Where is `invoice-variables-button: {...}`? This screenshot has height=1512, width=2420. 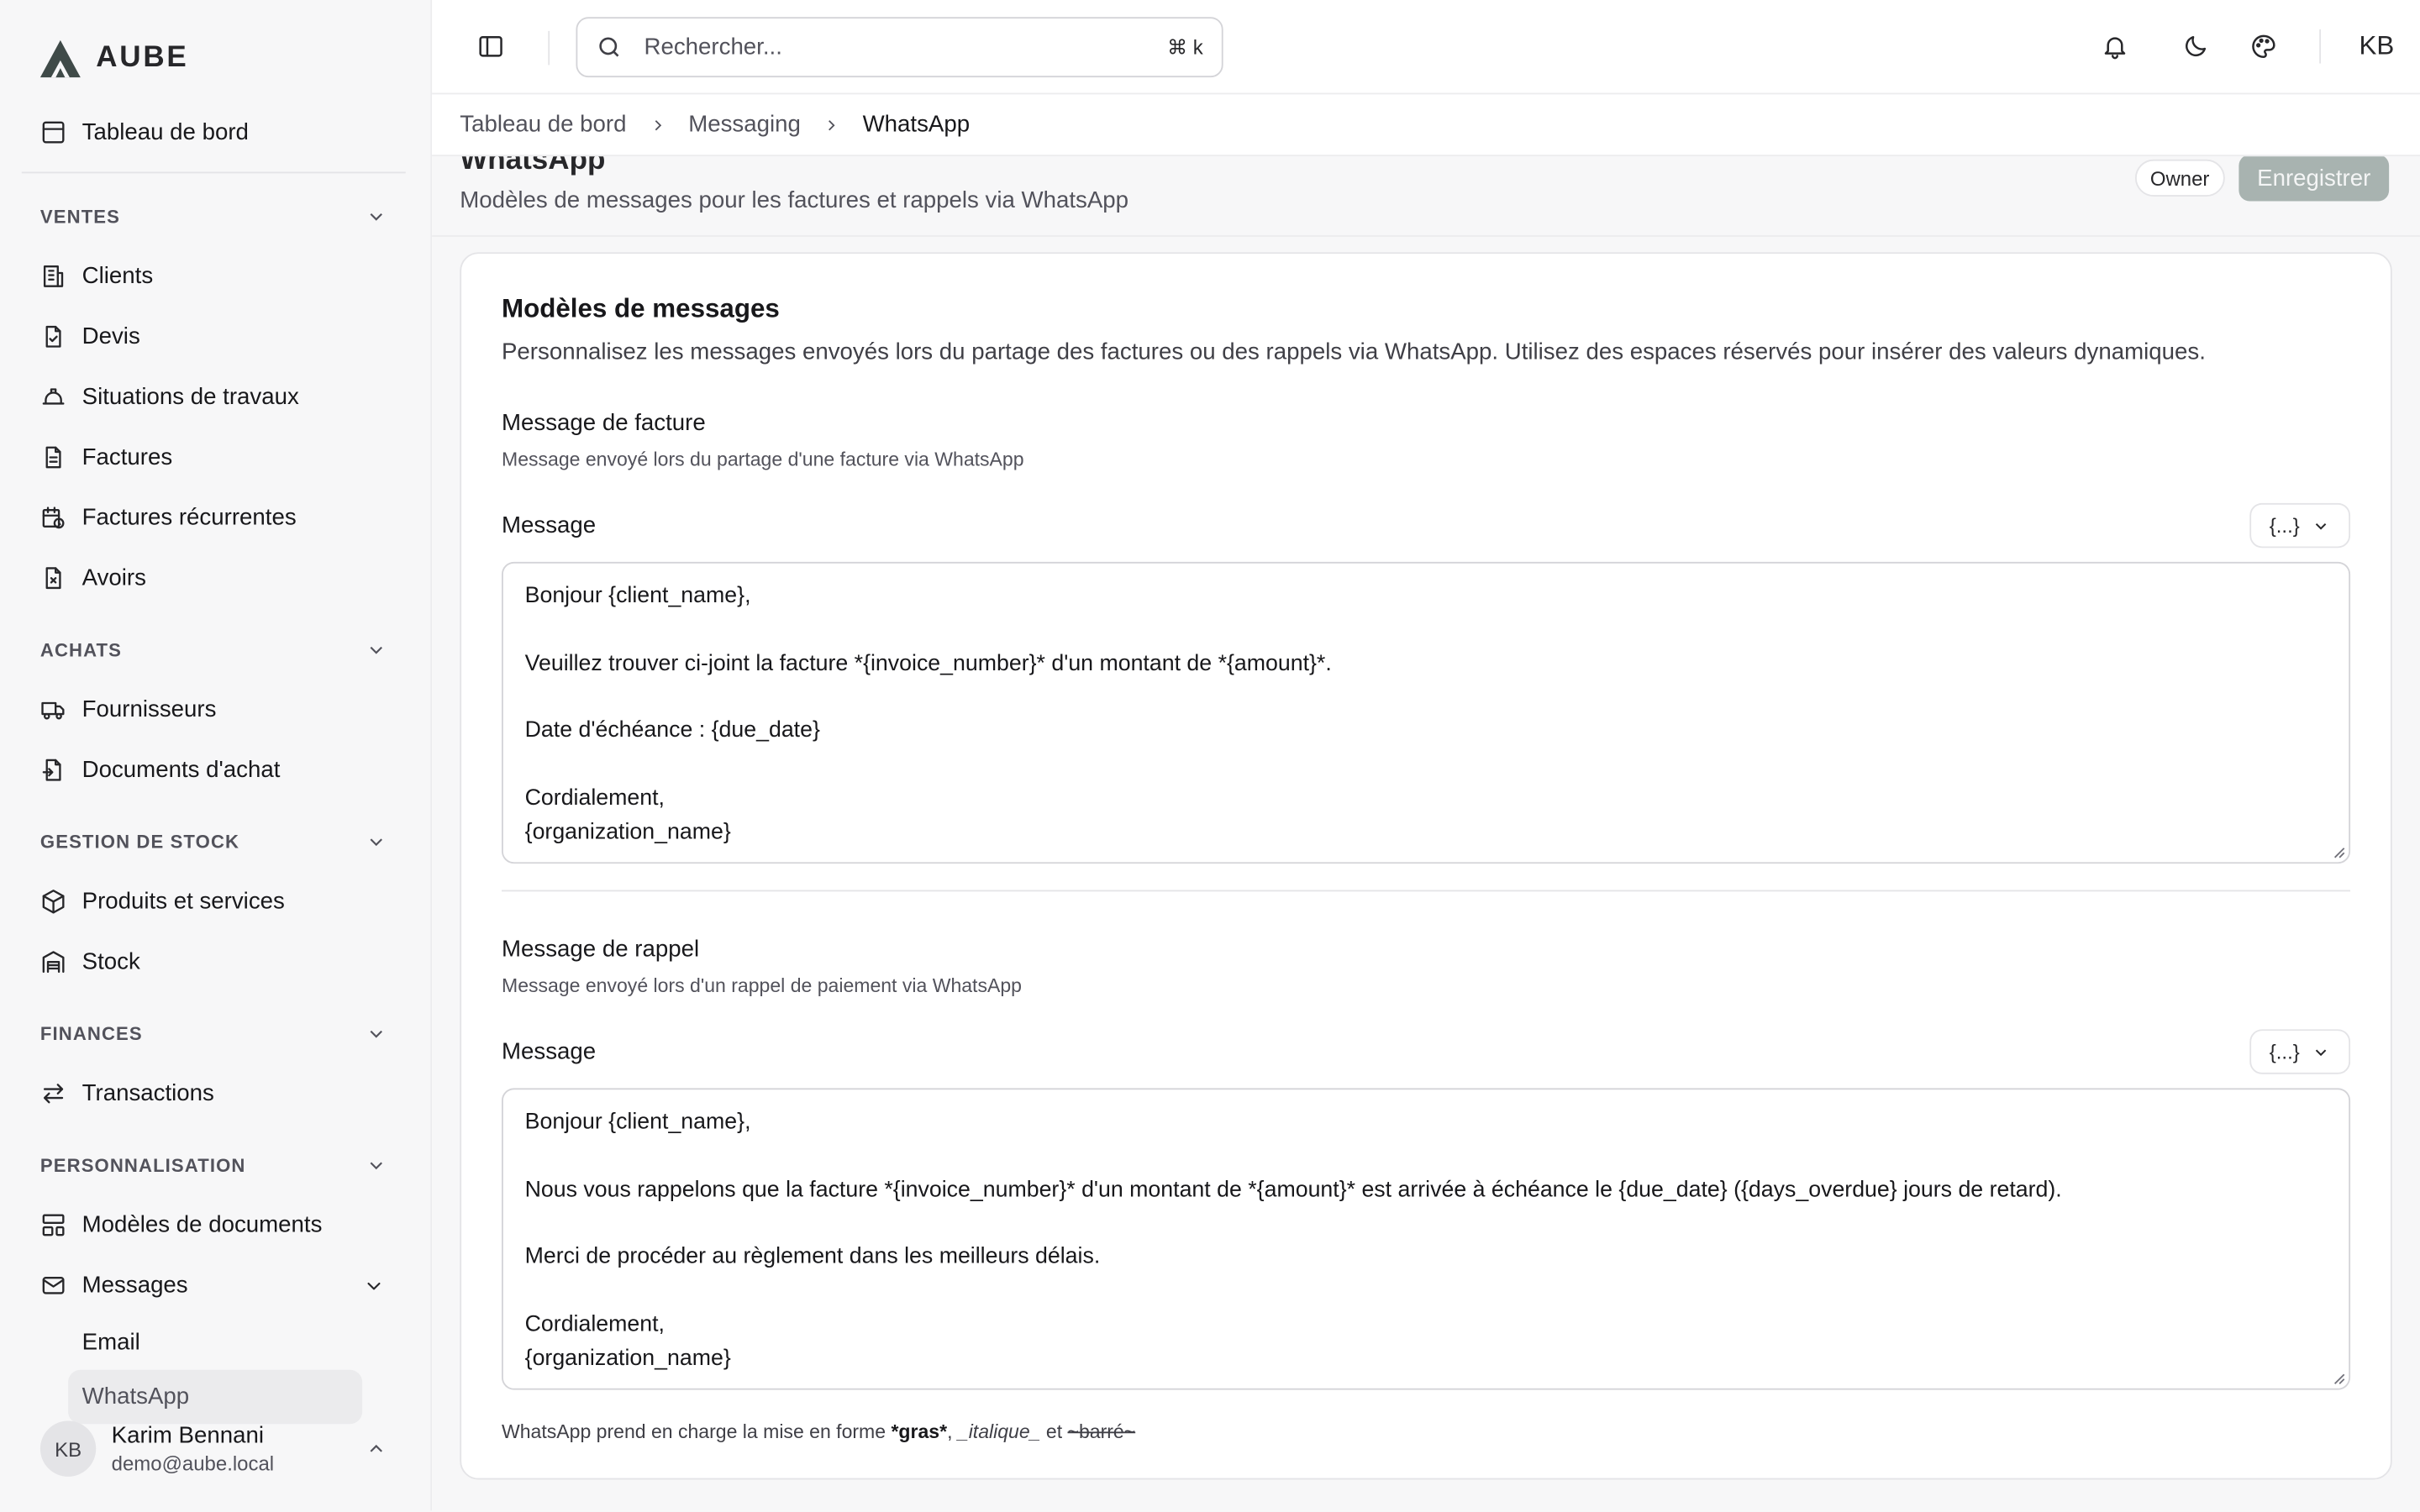 invoice-variables-button: {...} is located at coordinates (2300, 525).